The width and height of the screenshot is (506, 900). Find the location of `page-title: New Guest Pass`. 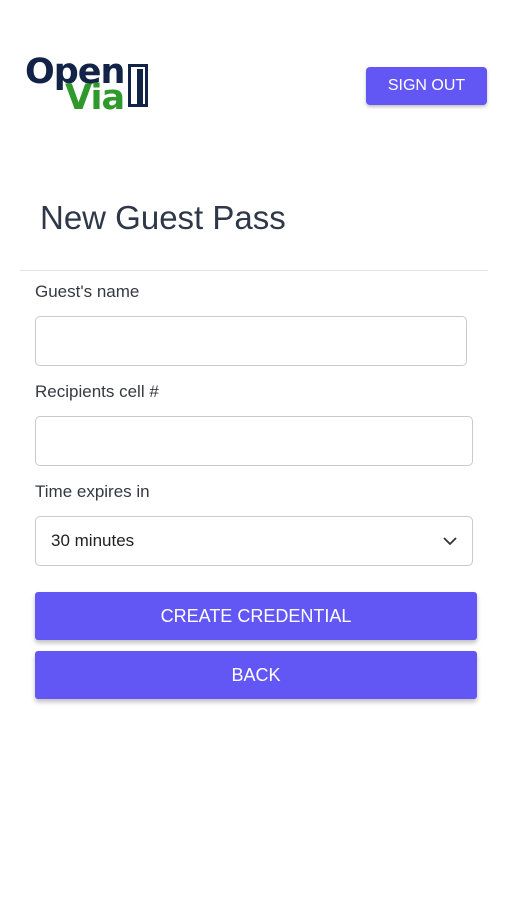

page-title: New Guest Pass is located at coordinates (163, 217).